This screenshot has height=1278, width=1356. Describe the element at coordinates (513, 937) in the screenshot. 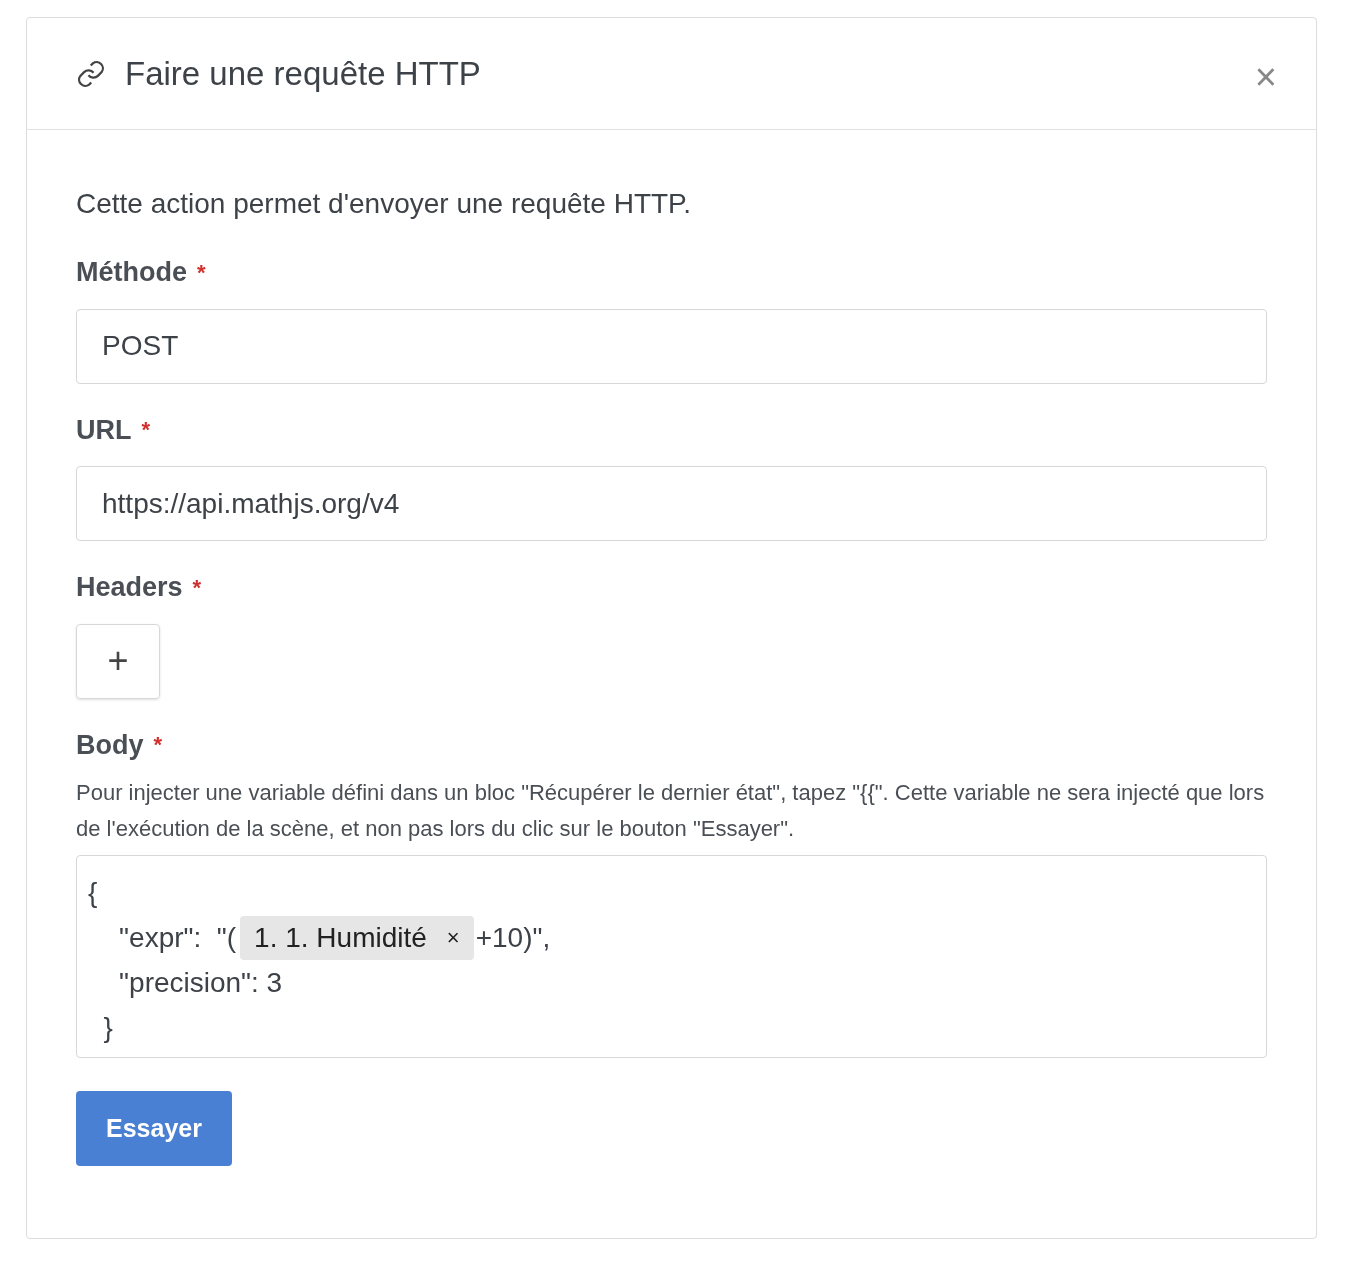

I see `code-text: +10)",` at that location.